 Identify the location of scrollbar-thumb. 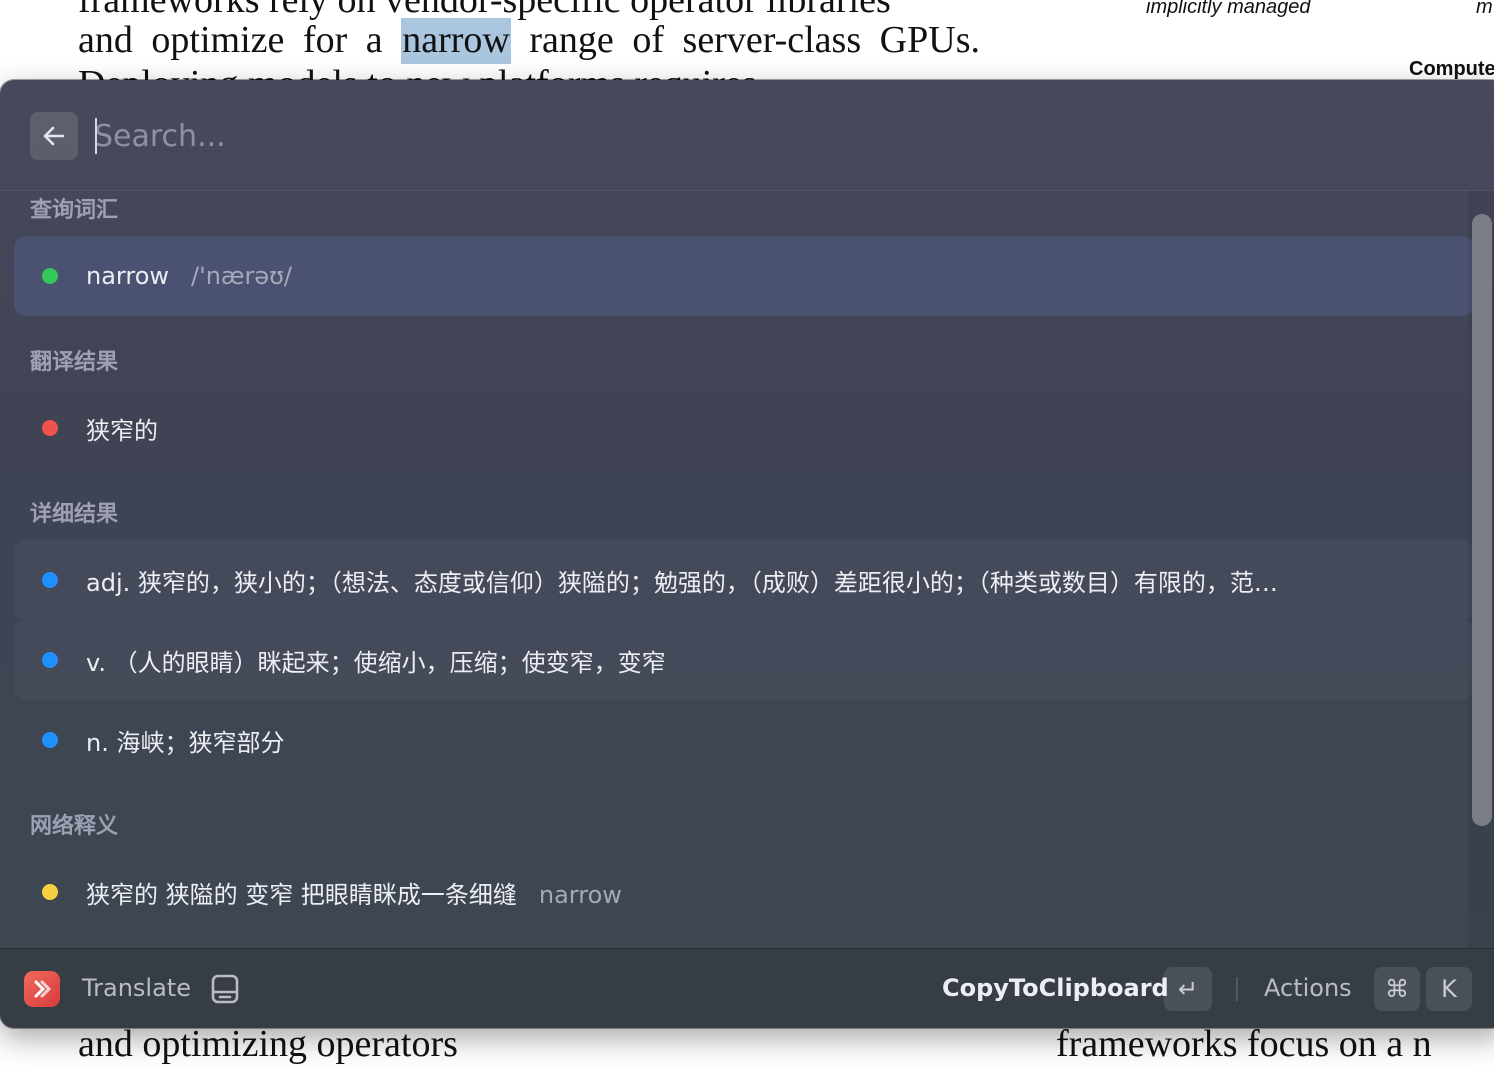
(1482, 520).